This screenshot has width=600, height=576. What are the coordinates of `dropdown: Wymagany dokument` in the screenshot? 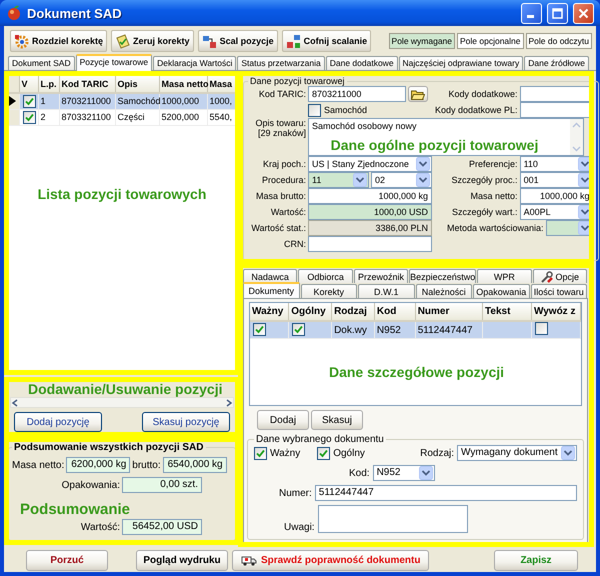 It's located at (517, 453).